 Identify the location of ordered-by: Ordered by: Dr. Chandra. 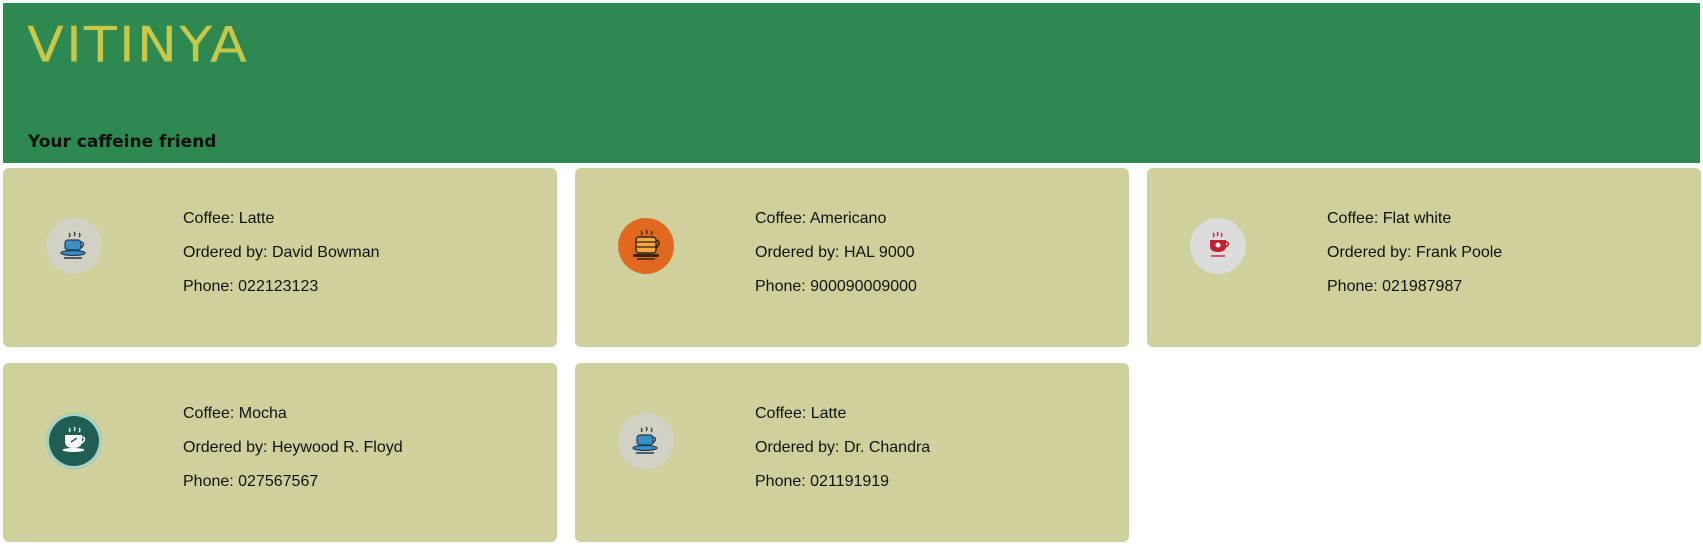
(843, 447).